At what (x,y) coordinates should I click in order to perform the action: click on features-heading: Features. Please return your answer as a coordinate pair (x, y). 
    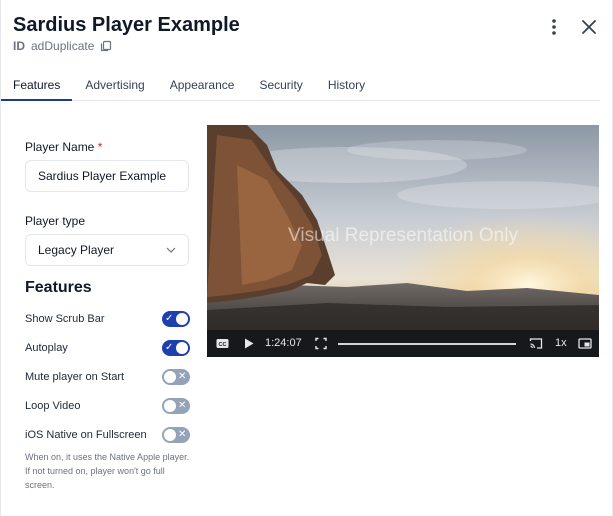
    Looking at the image, I should click on (58, 287).